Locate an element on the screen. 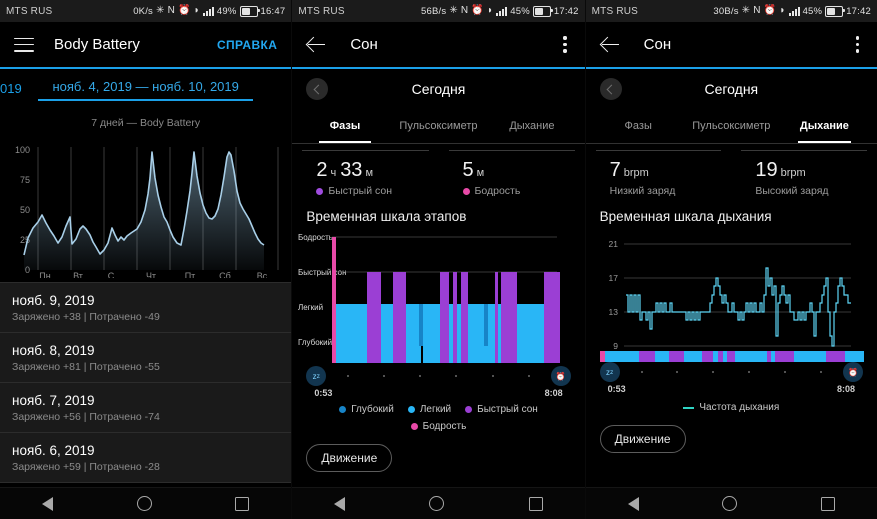  breathing-stats: 7 brpm Низкий заряд 19 brpm Высокий заряд is located at coordinates (731, 171).